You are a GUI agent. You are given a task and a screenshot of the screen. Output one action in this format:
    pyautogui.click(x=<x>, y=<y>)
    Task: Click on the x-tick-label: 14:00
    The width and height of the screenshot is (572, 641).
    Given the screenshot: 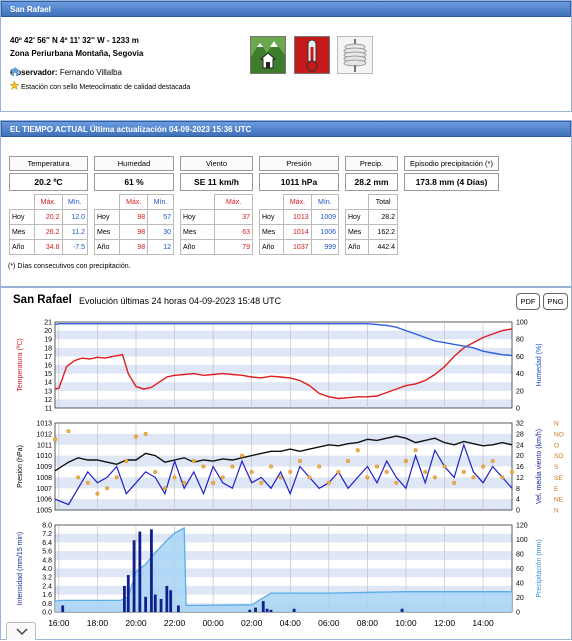 What is the action you would take?
    pyautogui.click(x=483, y=623)
    